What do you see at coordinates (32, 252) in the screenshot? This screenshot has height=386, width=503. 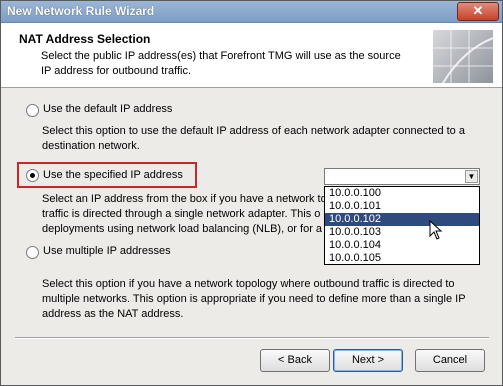 I see `multiple-ip-radio` at bounding box center [32, 252].